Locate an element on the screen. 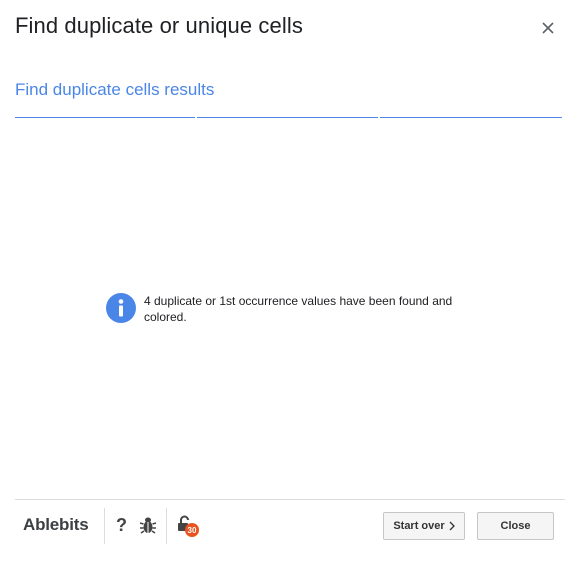 The width and height of the screenshot is (578, 562). bug-icon is located at coordinates (148, 525).